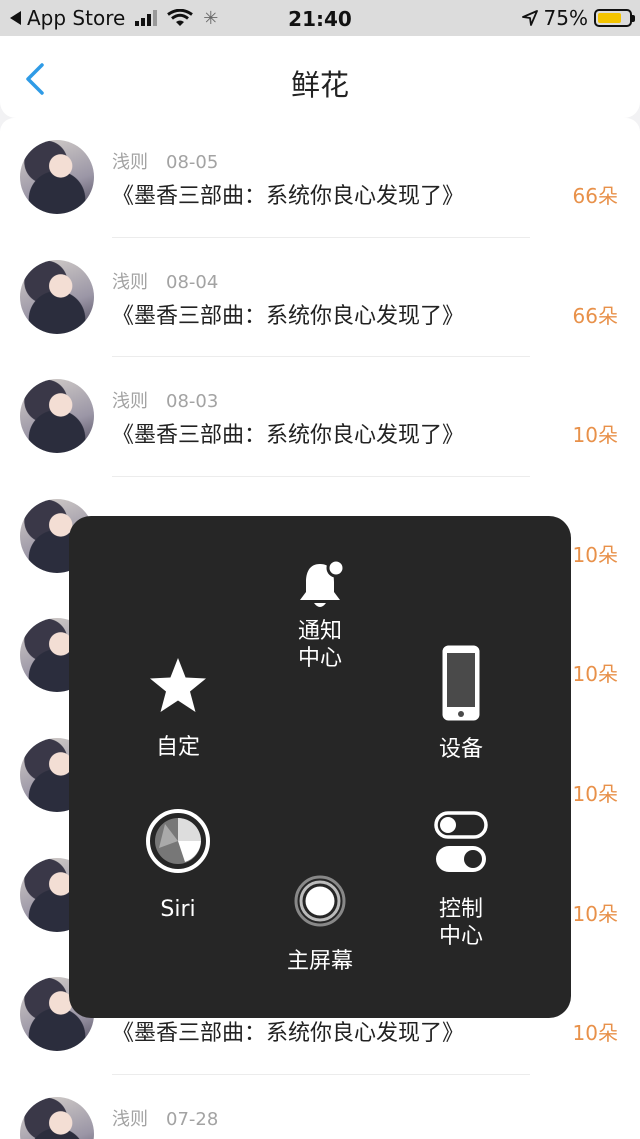 Image resolution: width=640 pixels, height=1139 pixels. Describe the element at coordinates (165, 281) in the screenshot. I see `item-meta: 浅则 08-04` at that location.